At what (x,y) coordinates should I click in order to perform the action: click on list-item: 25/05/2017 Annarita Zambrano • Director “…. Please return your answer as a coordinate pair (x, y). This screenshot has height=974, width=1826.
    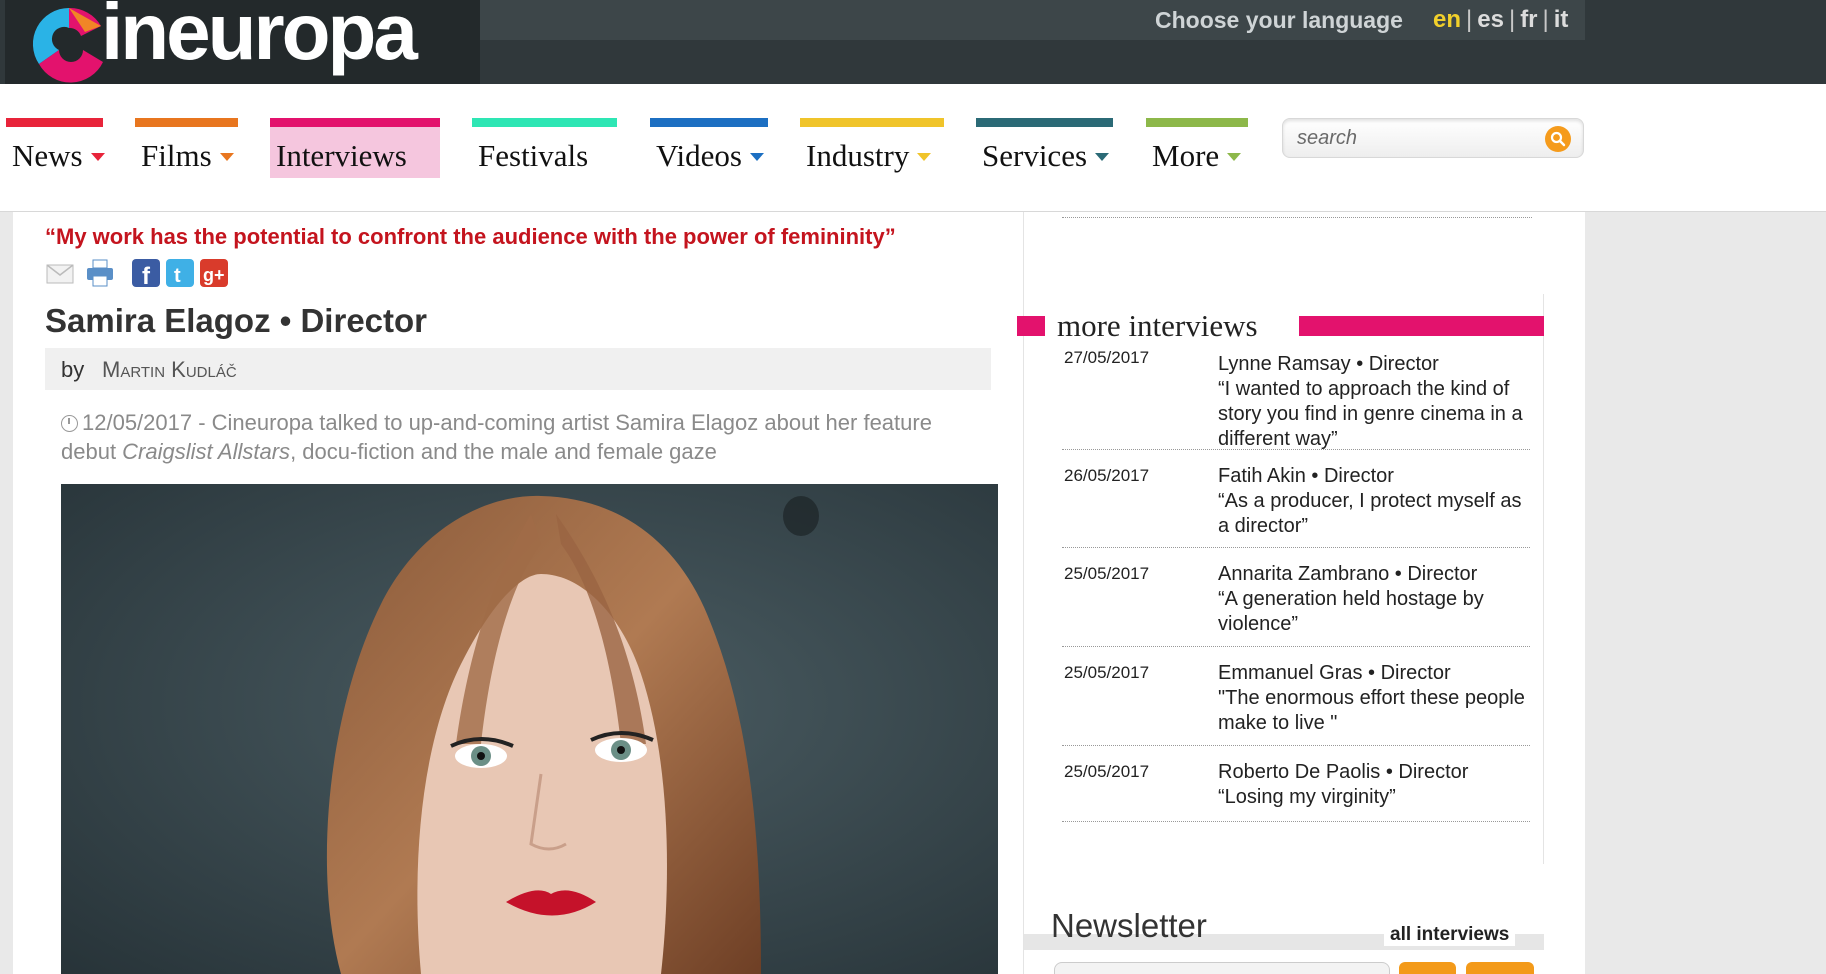
    Looking at the image, I should click on (1296, 597).